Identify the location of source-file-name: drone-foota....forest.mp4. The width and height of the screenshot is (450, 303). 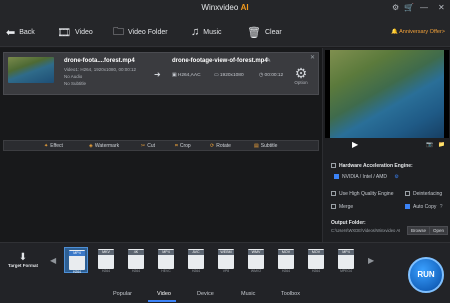
(99, 61).